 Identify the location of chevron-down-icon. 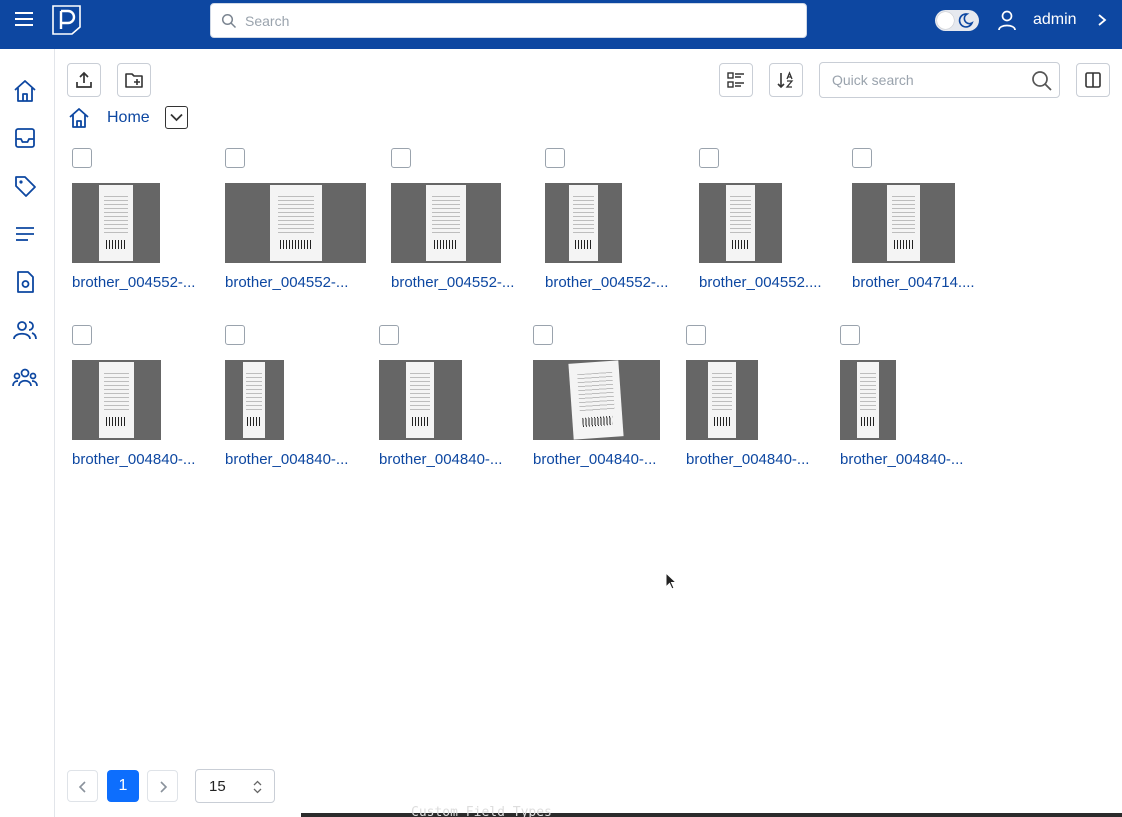
(176, 117).